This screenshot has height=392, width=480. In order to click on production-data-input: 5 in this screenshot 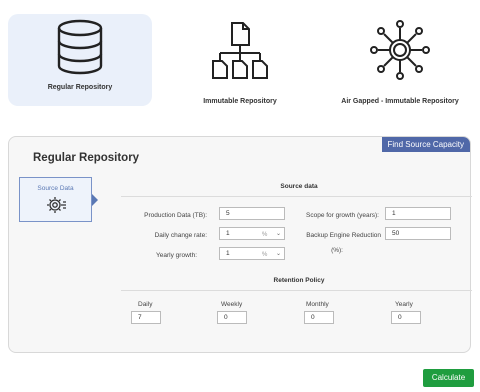, I will do `click(252, 213)`.